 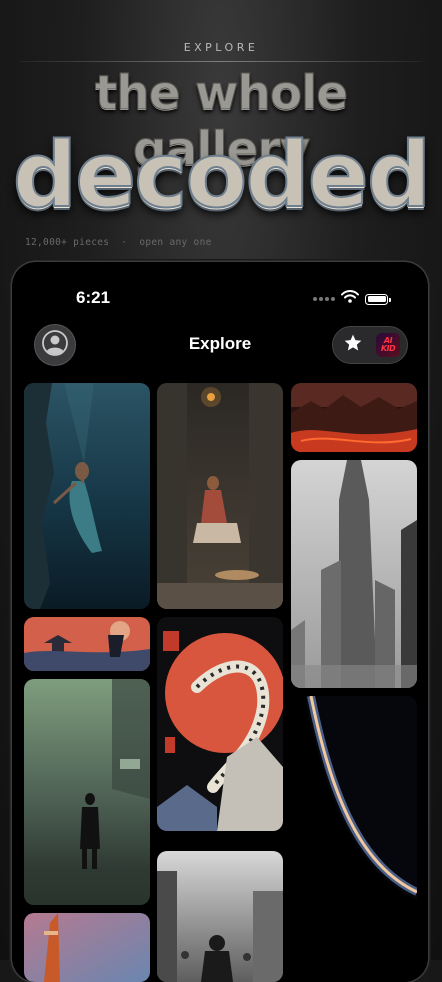 What do you see at coordinates (354, 417) in the screenshot?
I see `gallery-tile-red-fiery-landscape` at bounding box center [354, 417].